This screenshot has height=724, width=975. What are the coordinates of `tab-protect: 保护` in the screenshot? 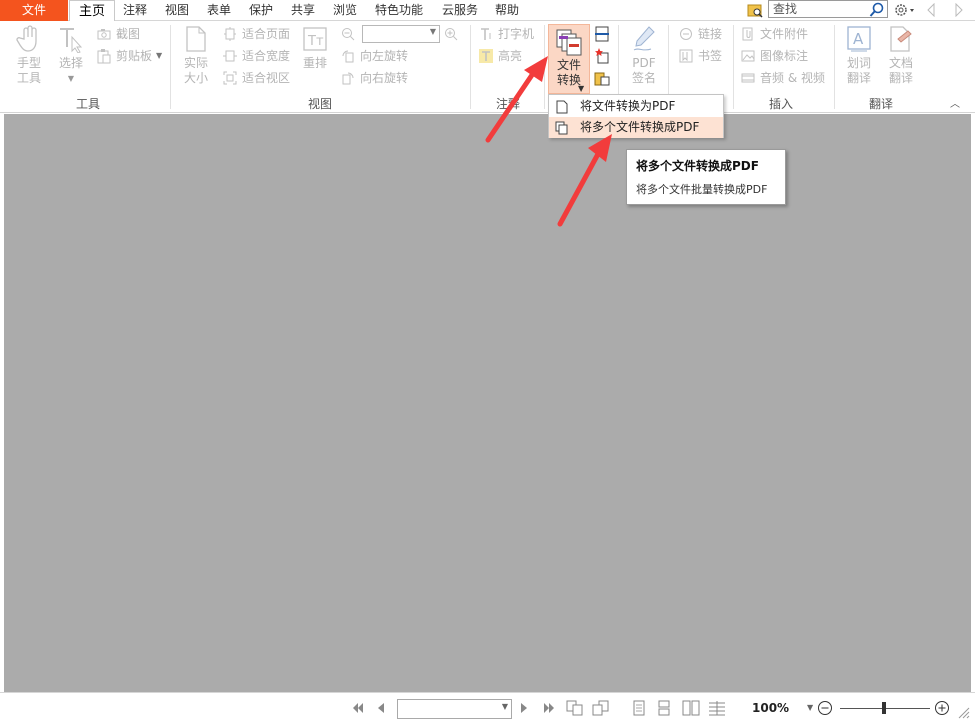 It's located at (261, 10).